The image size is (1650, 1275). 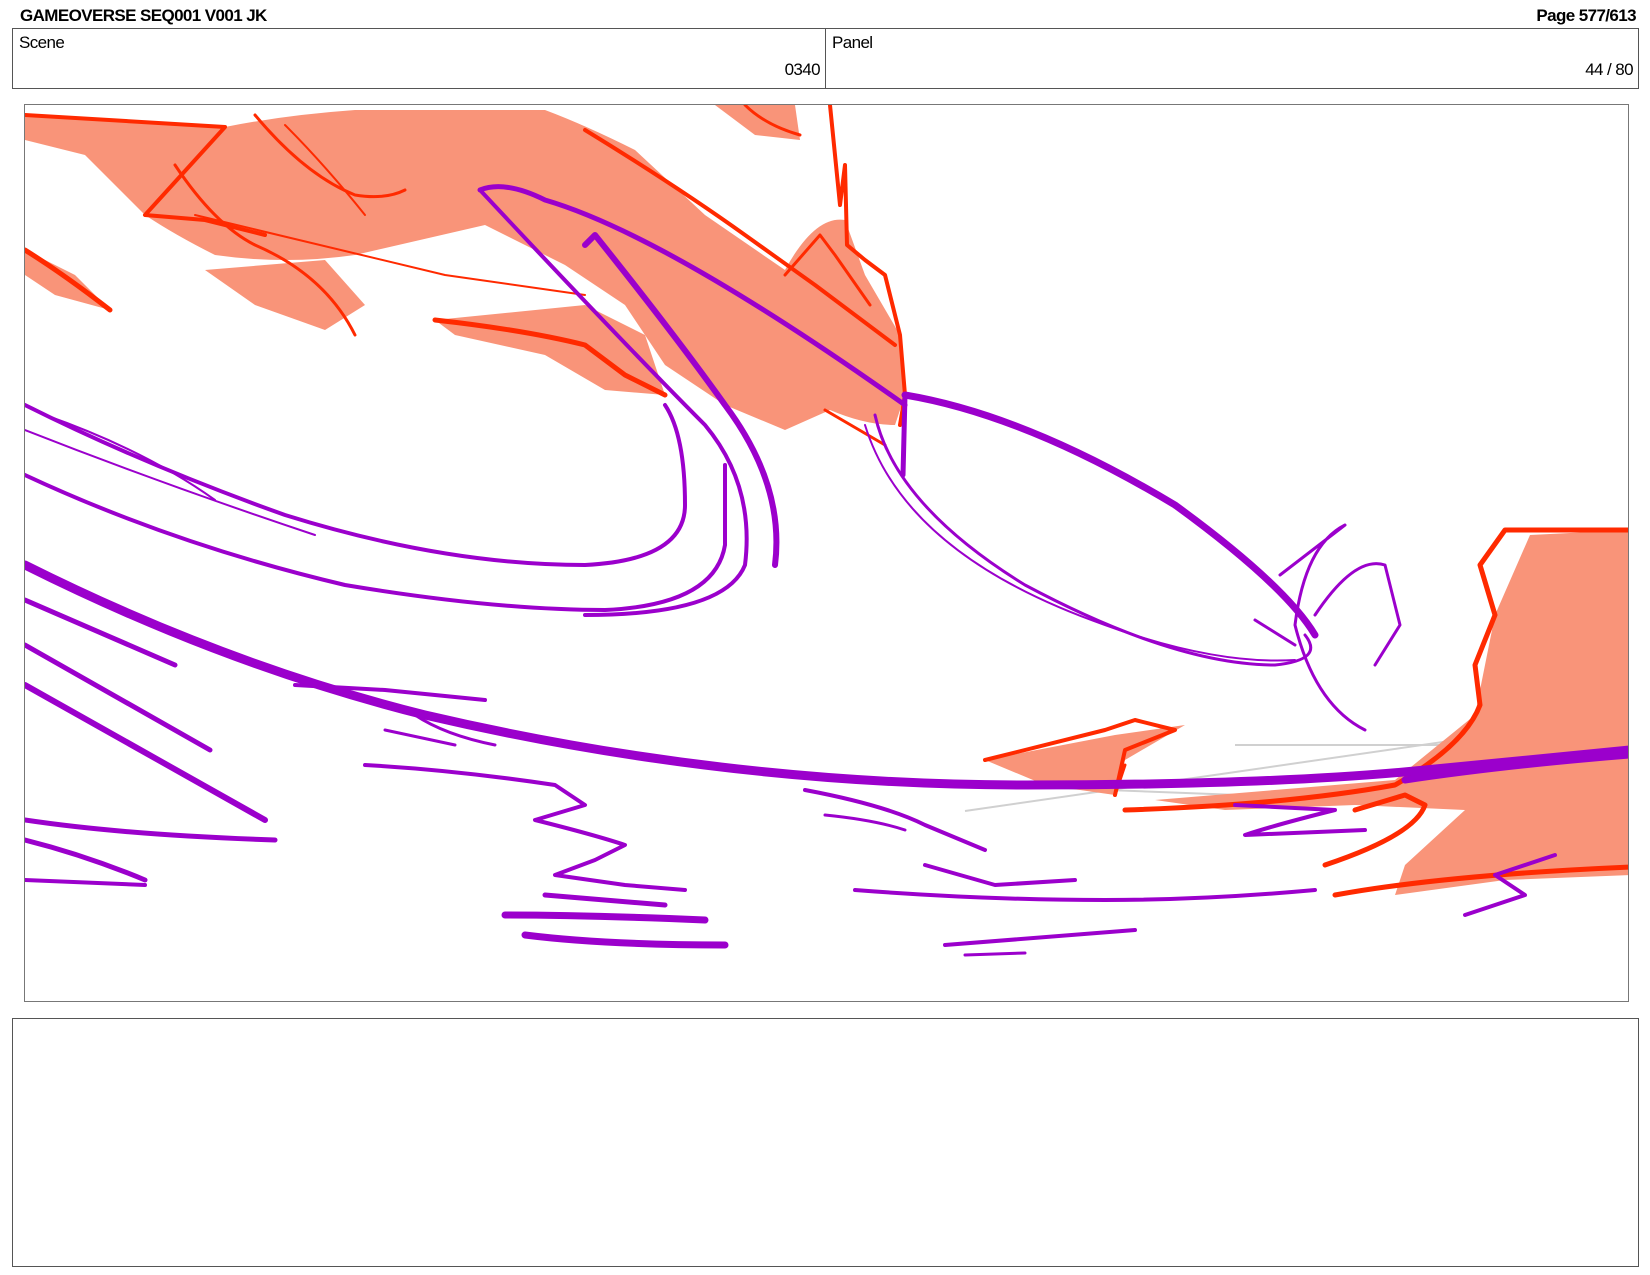 I want to click on panel-value: 44 / 80, so click(x=1609, y=69).